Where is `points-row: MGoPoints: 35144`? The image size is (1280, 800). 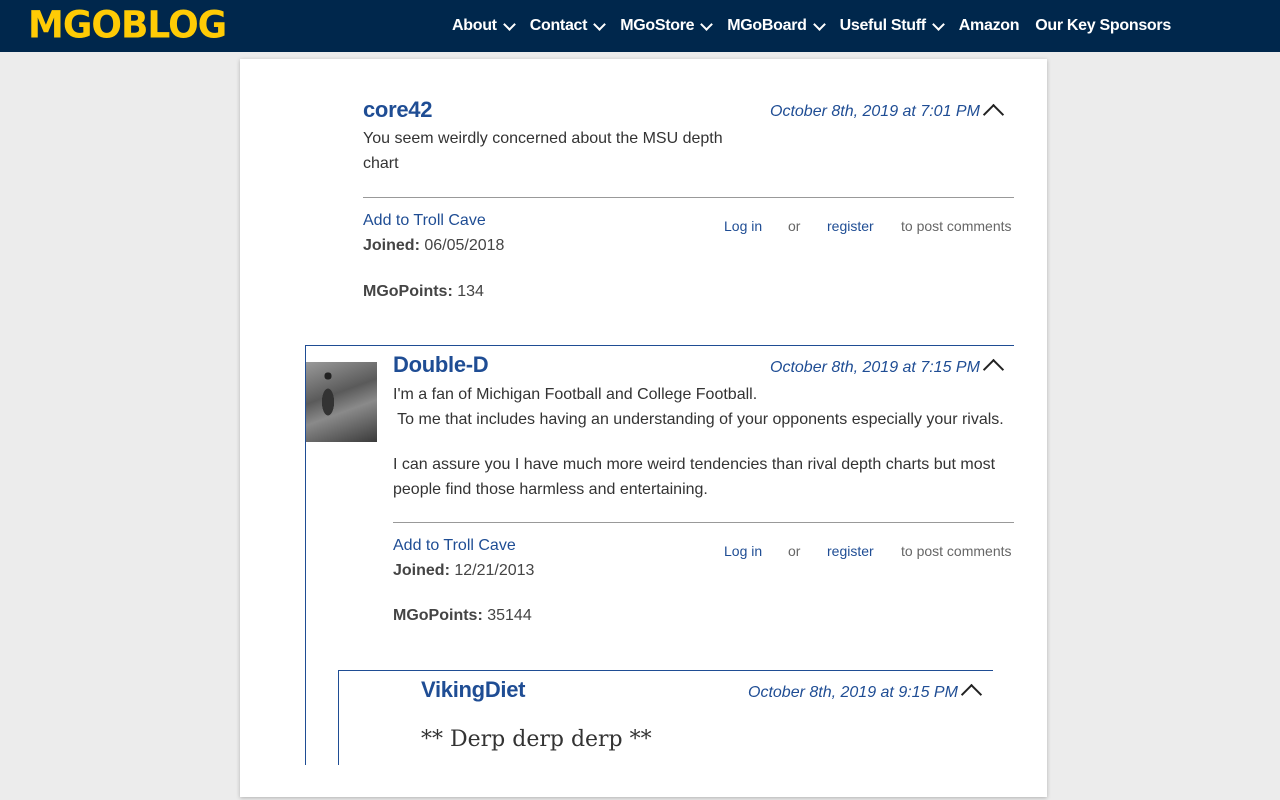 points-row: MGoPoints: 35144 is located at coordinates (462, 616).